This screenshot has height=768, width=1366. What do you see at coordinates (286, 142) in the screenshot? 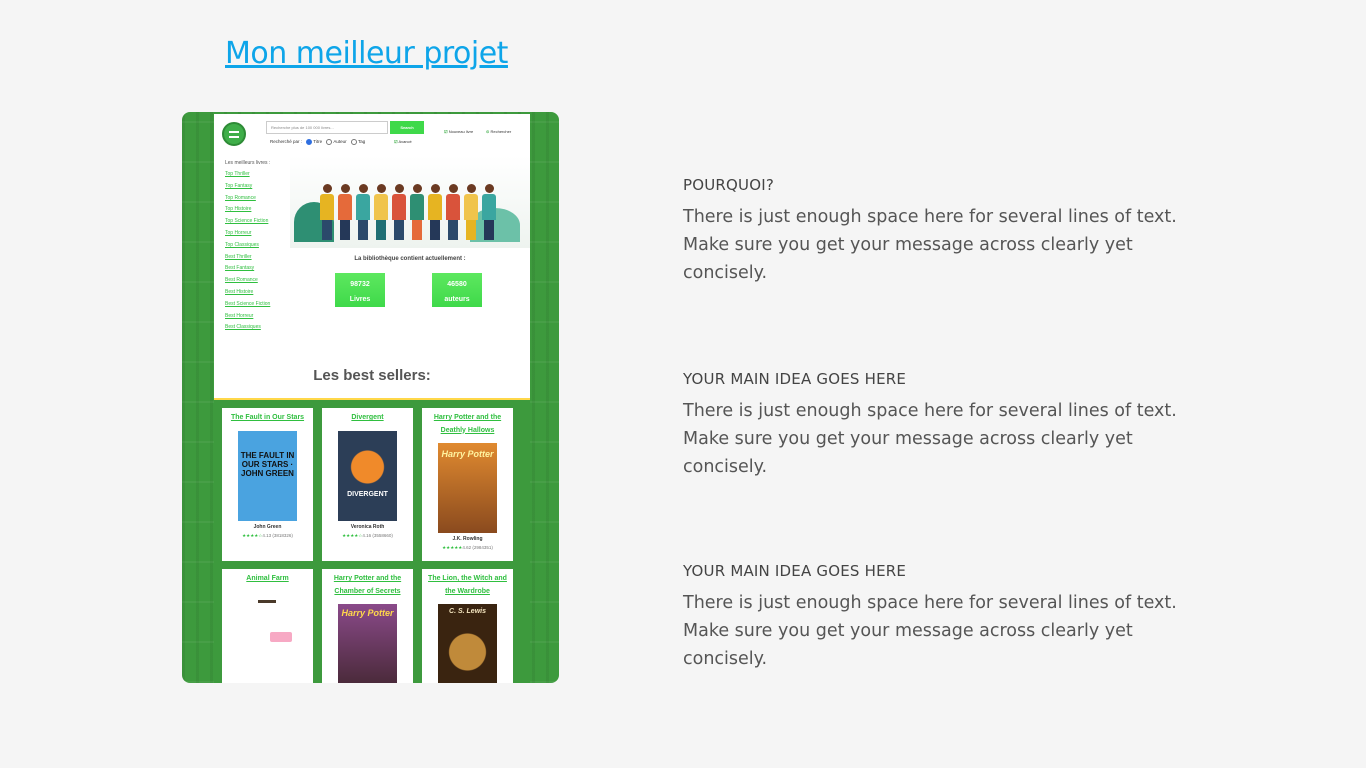
I see `search-by-label: Recherché par :` at bounding box center [286, 142].